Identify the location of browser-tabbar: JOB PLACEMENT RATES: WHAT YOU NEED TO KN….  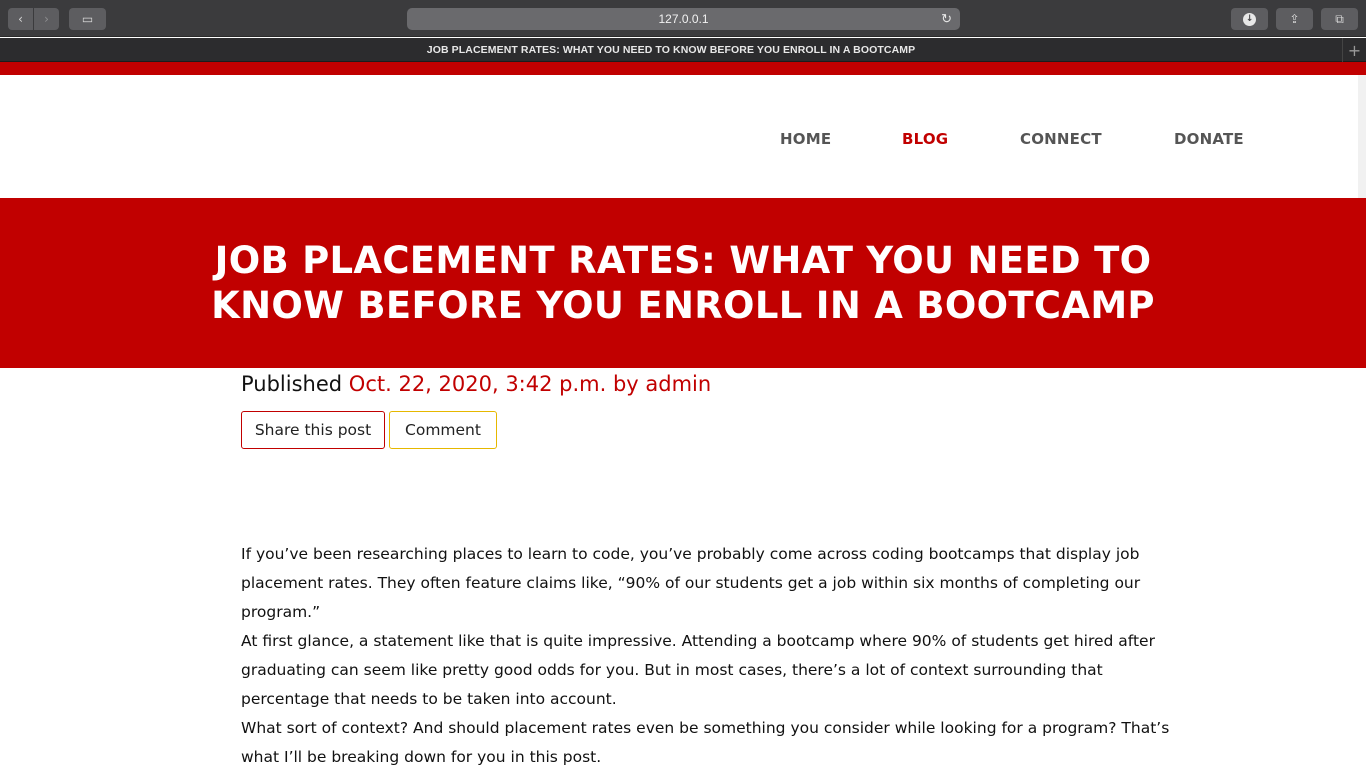
(683, 50).